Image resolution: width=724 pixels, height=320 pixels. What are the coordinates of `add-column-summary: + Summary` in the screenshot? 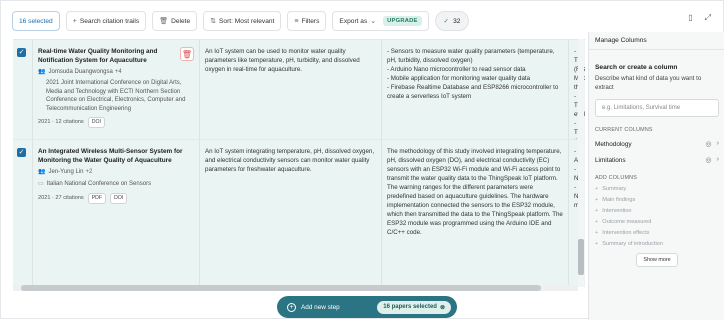 It's located at (657, 189).